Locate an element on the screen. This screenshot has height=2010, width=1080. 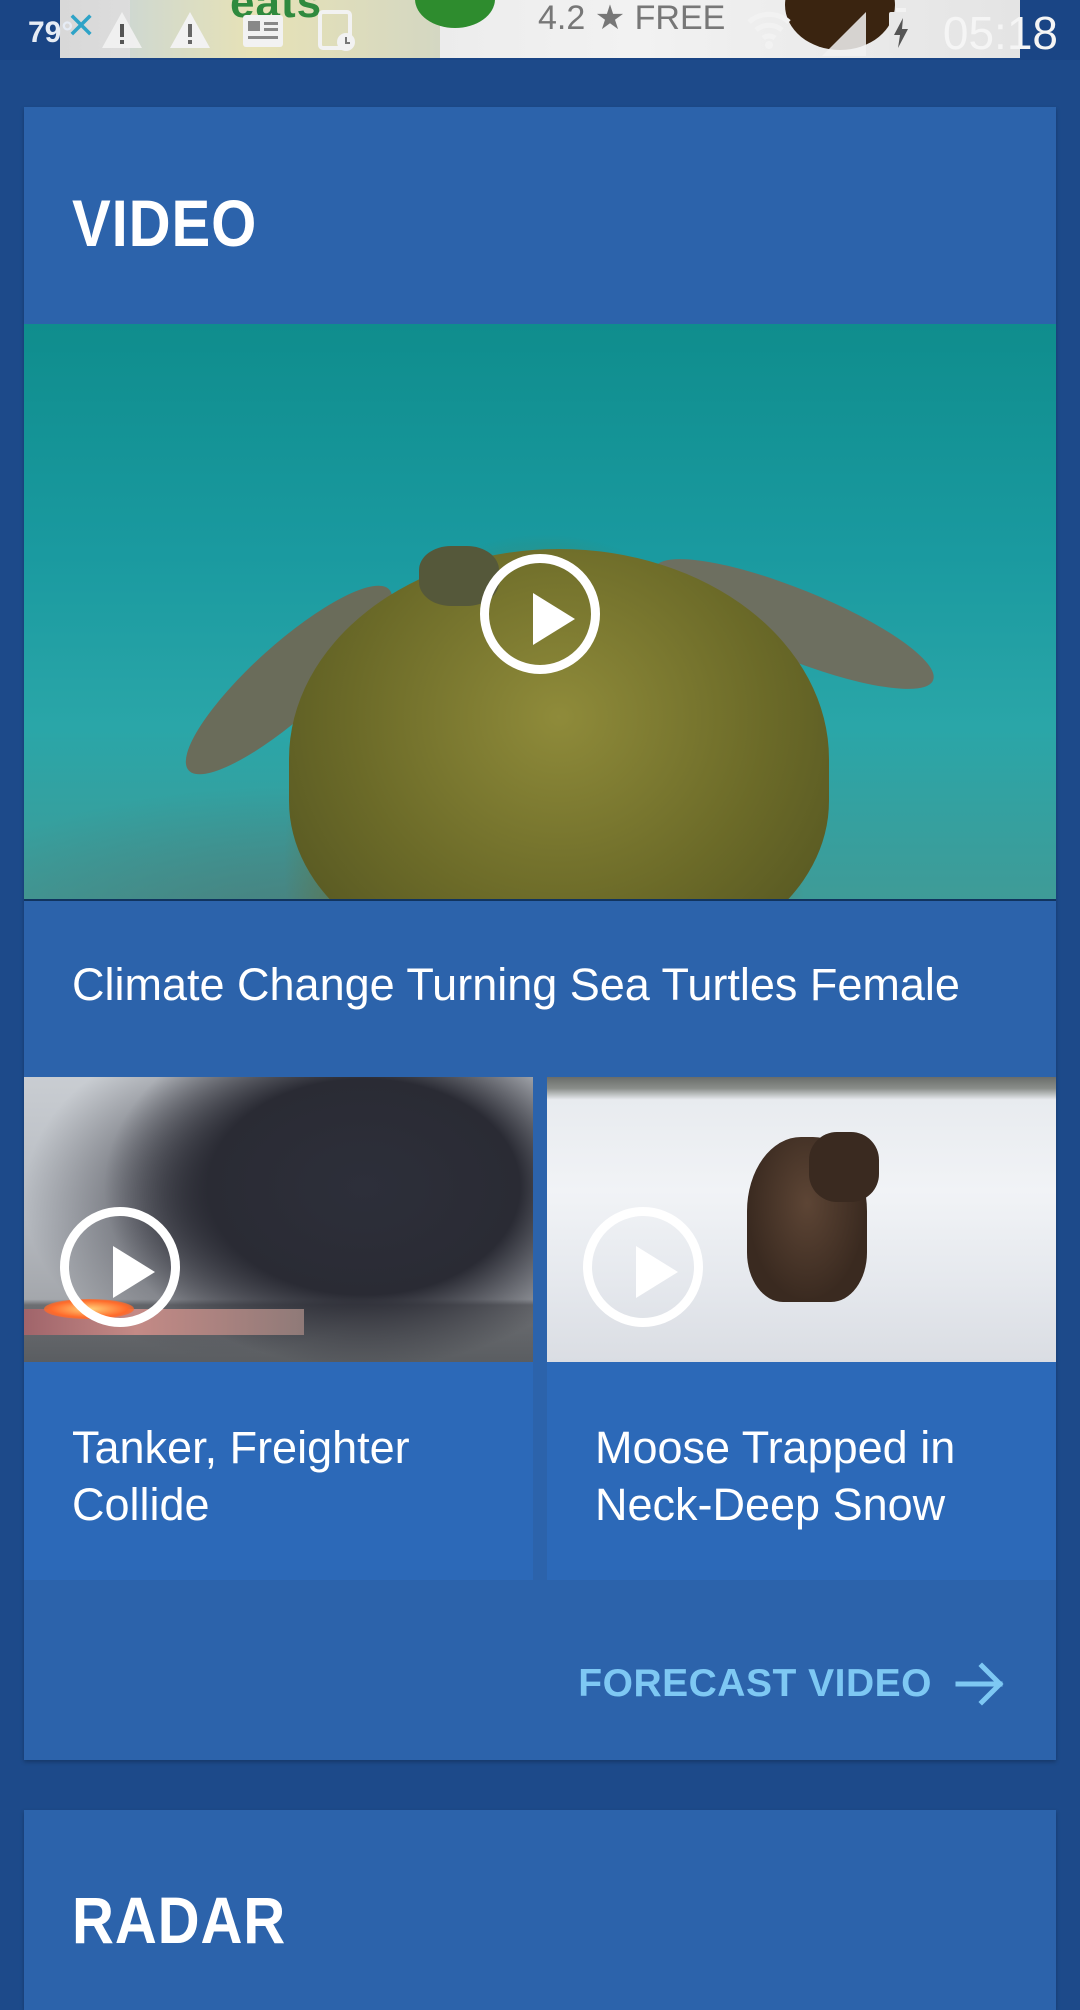
video-tile-tanker: Tanker, Freighter Collide is located at coordinates (278, 1328).